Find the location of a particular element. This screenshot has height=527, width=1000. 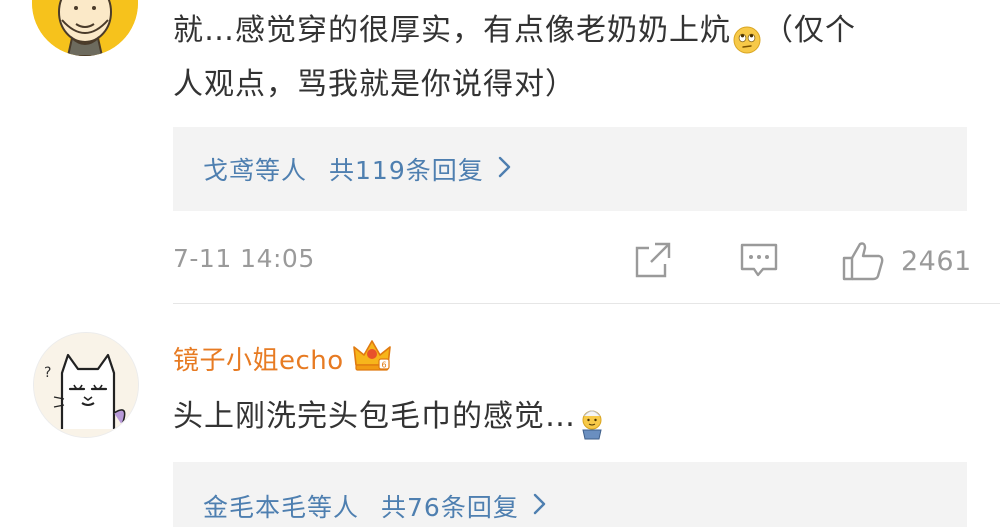

replies-preview: 金毛本毛等人 共76条回复 is located at coordinates (570, 494).